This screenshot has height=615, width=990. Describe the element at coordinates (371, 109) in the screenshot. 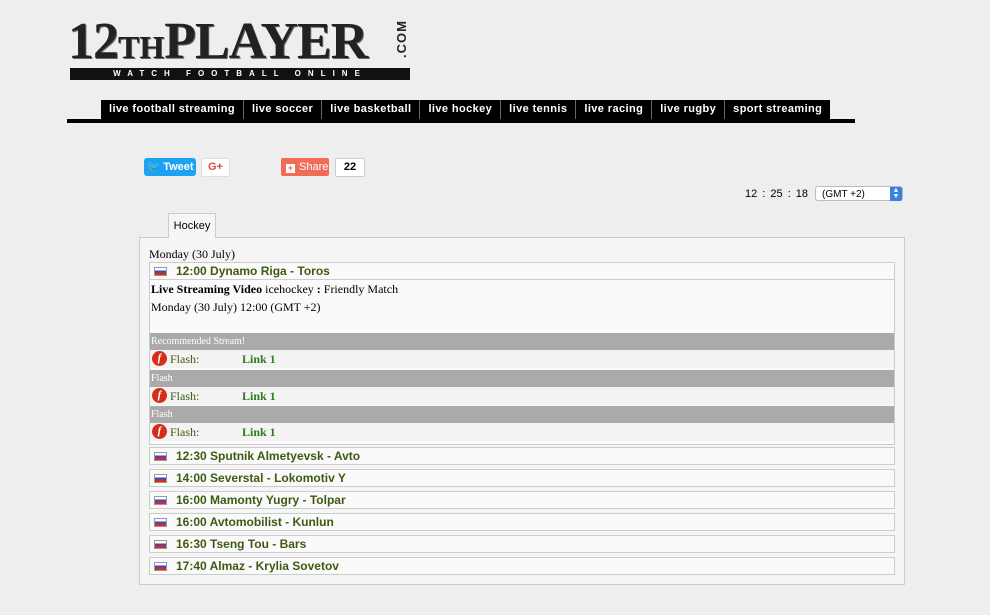

I see `nav-live-basketball: live basketball` at that location.